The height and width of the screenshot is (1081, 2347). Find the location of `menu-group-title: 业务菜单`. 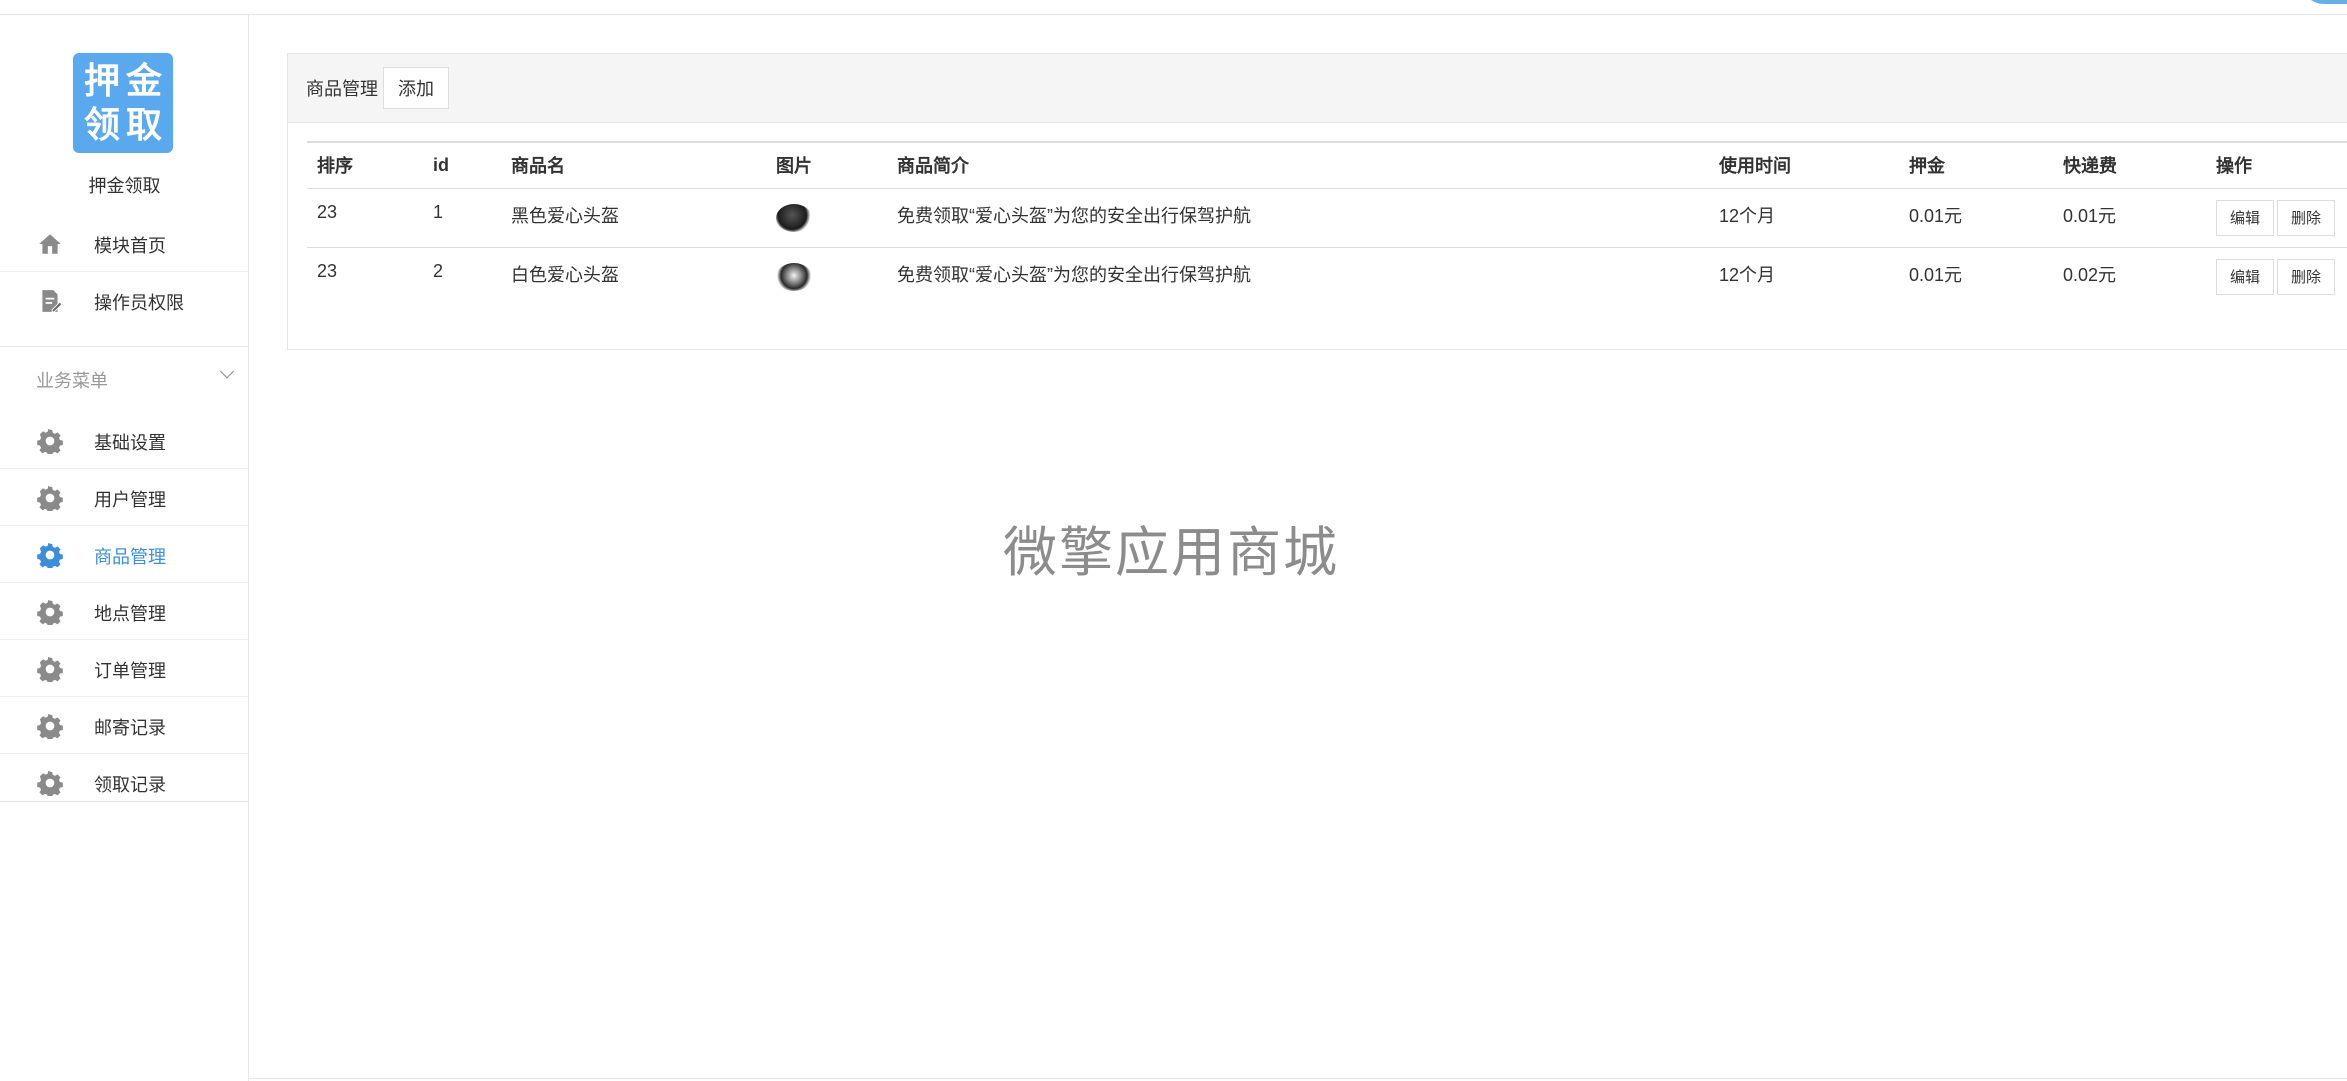

menu-group-title: 业务菜单 is located at coordinates (72, 381).